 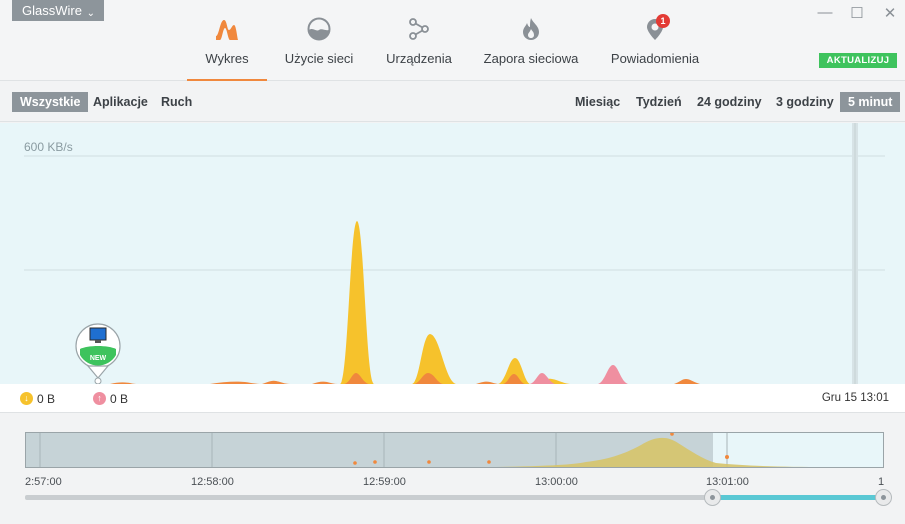 What do you see at coordinates (50, 102) in the screenshot?
I see `filter-all: Wszystkie` at bounding box center [50, 102].